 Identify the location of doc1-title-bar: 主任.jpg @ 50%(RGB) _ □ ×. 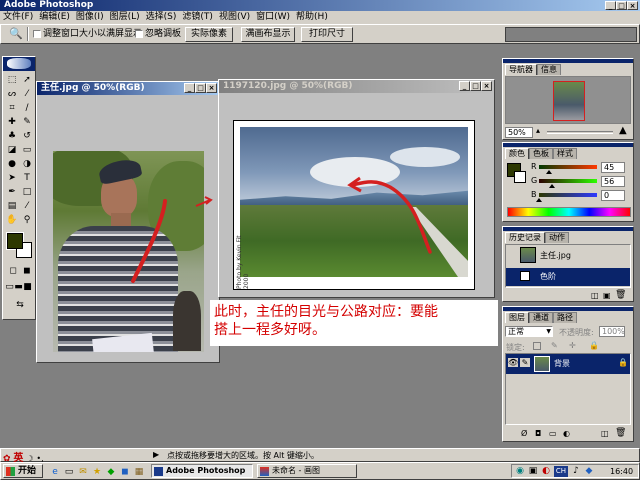
(128, 88).